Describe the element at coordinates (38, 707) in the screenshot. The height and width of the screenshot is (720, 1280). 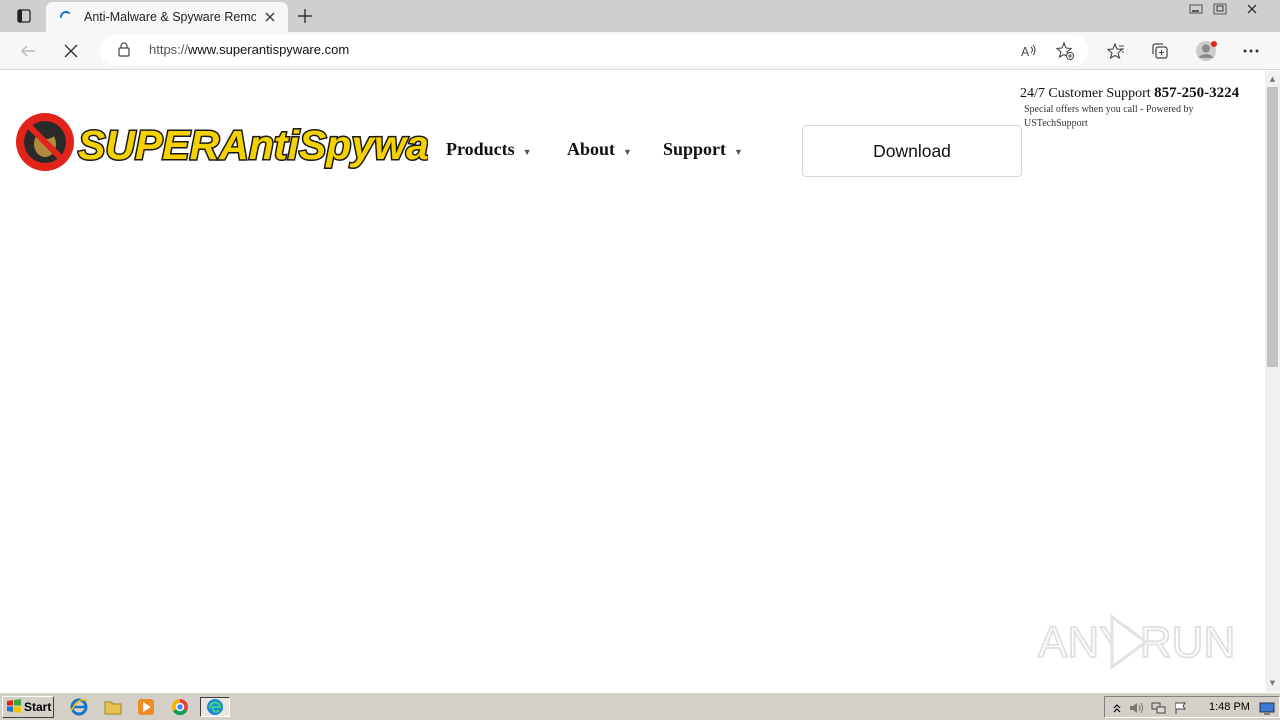
I see `start-label: Start` at that location.